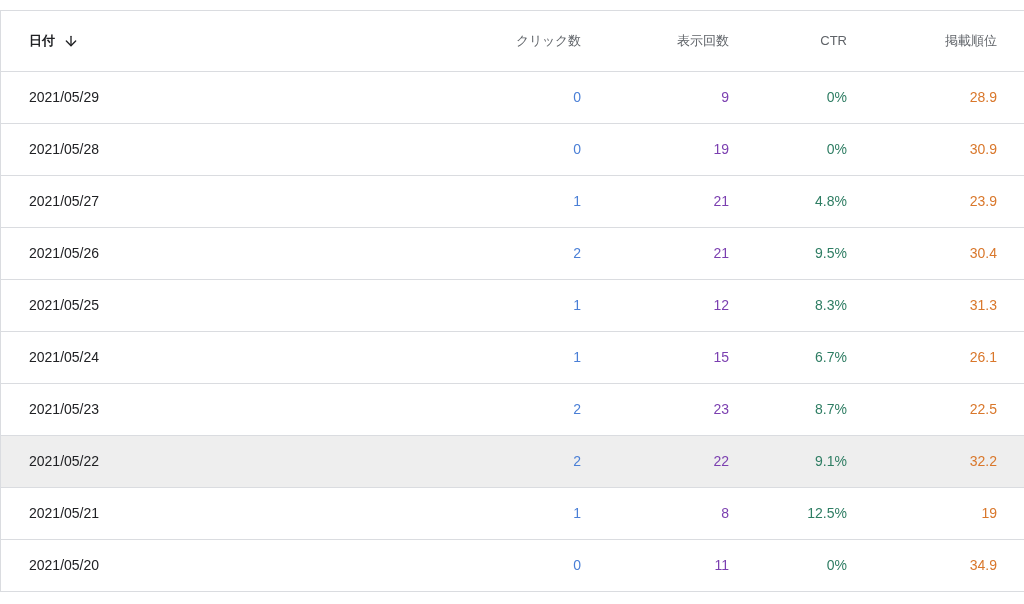 This screenshot has width=1024, height=604. Describe the element at coordinates (42, 41) in the screenshot. I see `column-header: 日付` at that location.